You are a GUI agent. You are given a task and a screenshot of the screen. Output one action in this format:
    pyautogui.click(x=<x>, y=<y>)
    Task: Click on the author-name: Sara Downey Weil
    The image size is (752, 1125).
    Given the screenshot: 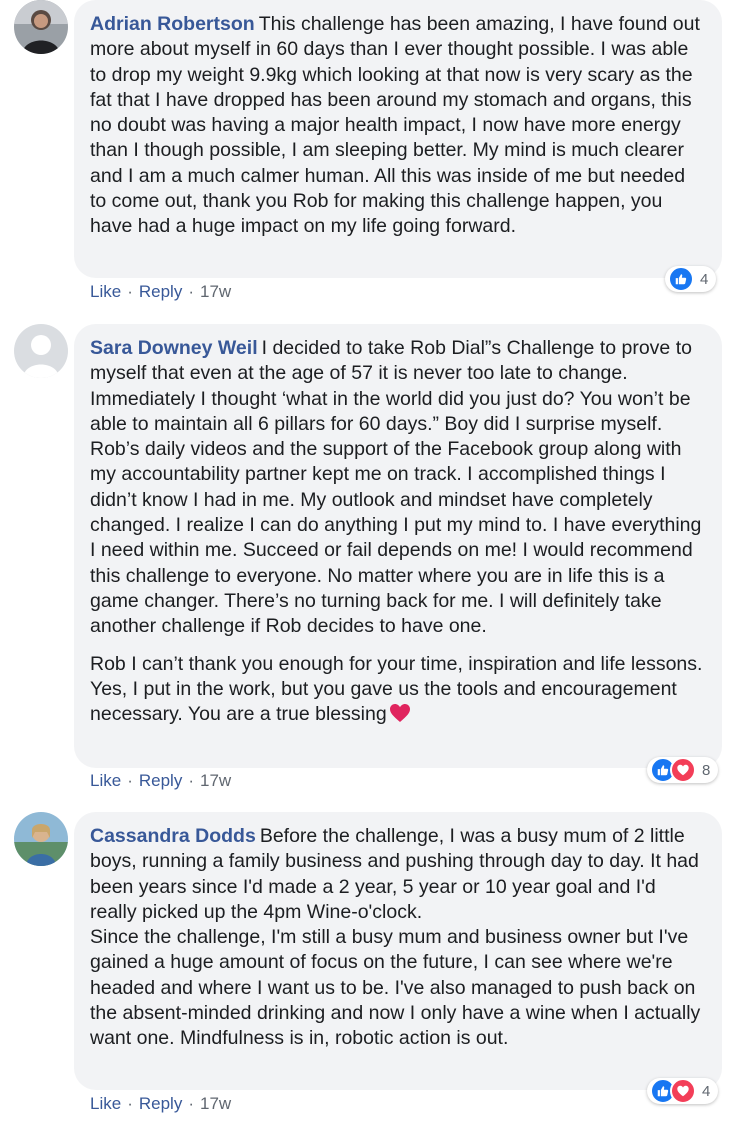 What is the action you would take?
    pyautogui.click(x=174, y=348)
    